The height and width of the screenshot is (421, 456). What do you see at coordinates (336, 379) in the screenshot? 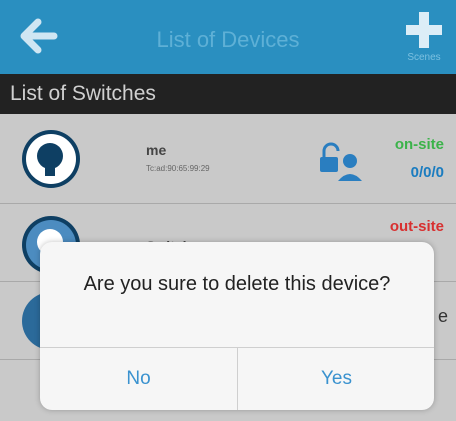
I see `yes-button: Yes` at bounding box center [336, 379].